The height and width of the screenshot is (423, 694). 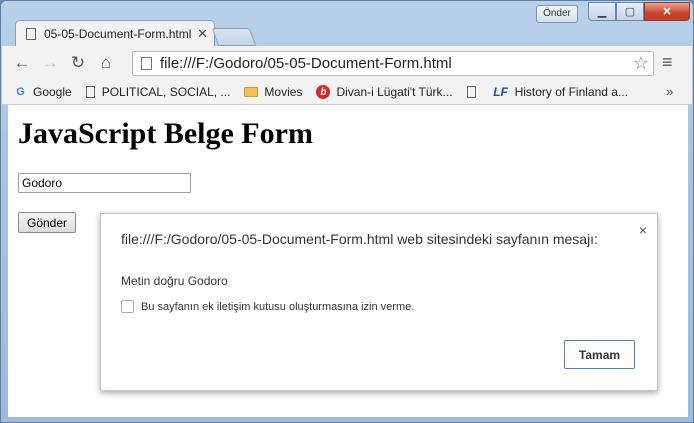 I want to click on tab-active: 05-05-Document-Form.html ✕, so click(x=115, y=33).